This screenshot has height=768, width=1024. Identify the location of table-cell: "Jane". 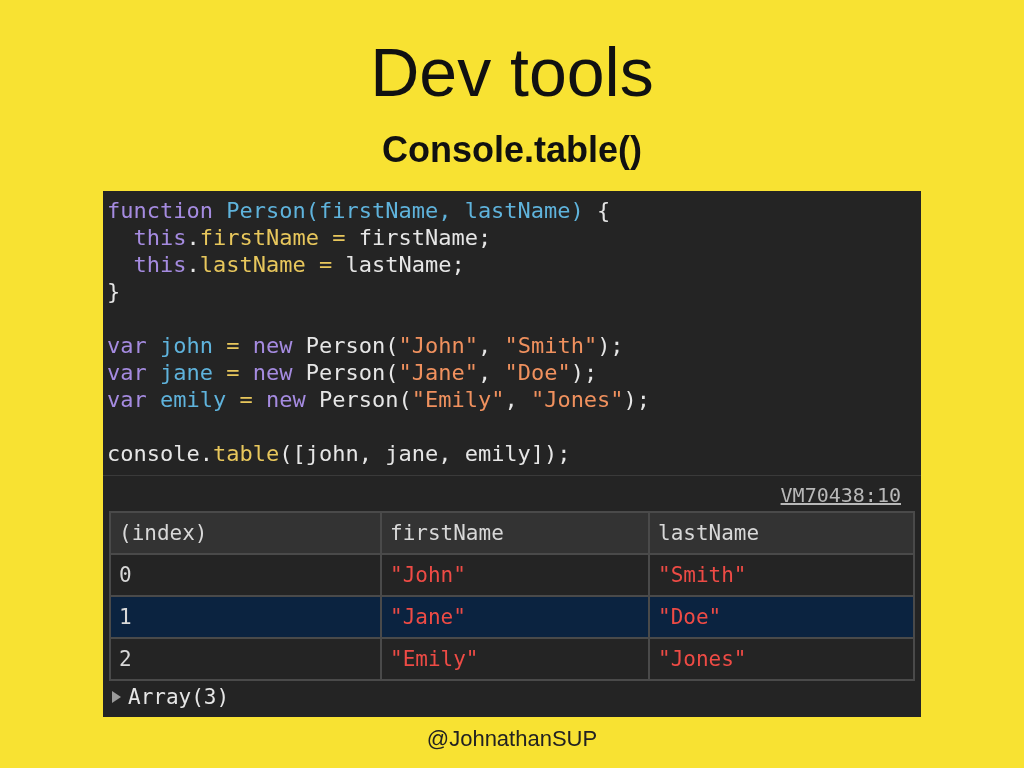
(515, 617).